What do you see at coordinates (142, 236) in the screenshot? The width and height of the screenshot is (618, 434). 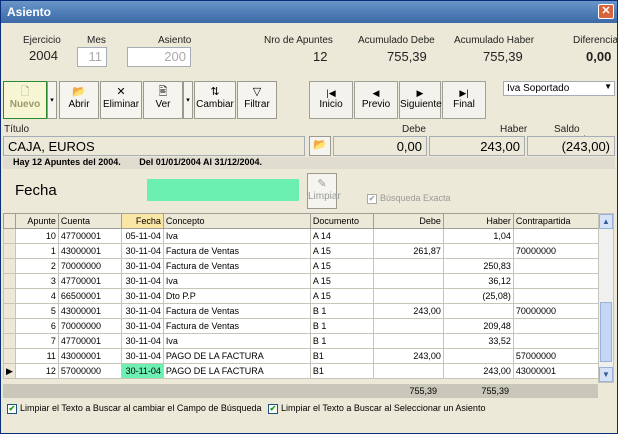 I see `cell-fecha: 05-11-04` at bounding box center [142, 236].